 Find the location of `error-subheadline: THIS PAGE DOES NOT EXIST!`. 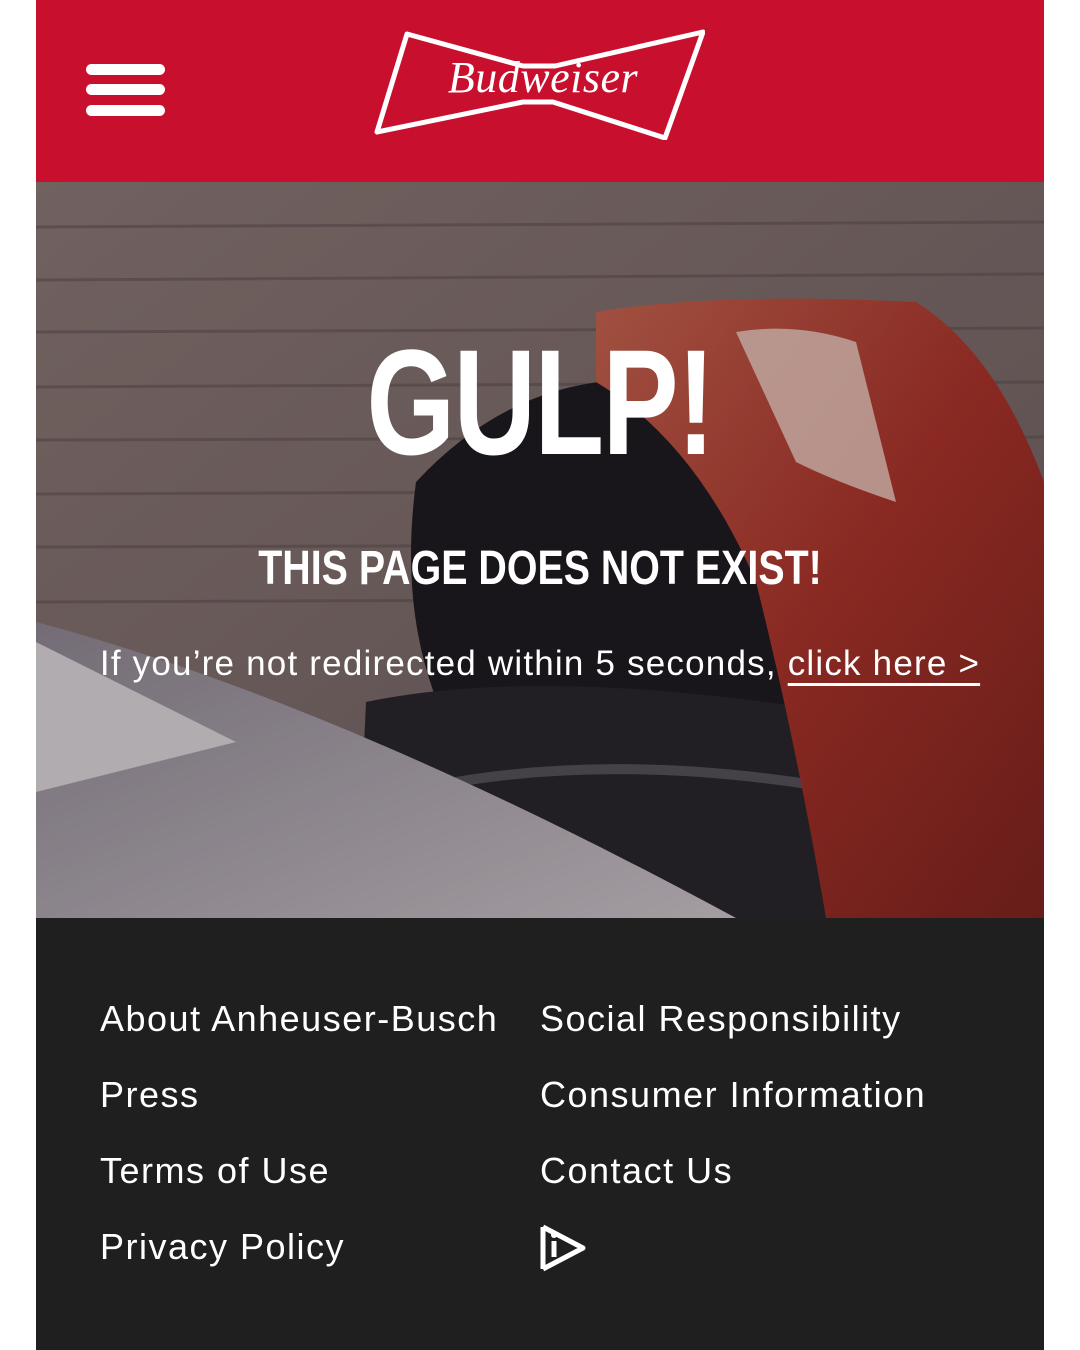

error-subheadline: THIS PAGE DOES NOT EXIST! is located at coordinates (540, 568).